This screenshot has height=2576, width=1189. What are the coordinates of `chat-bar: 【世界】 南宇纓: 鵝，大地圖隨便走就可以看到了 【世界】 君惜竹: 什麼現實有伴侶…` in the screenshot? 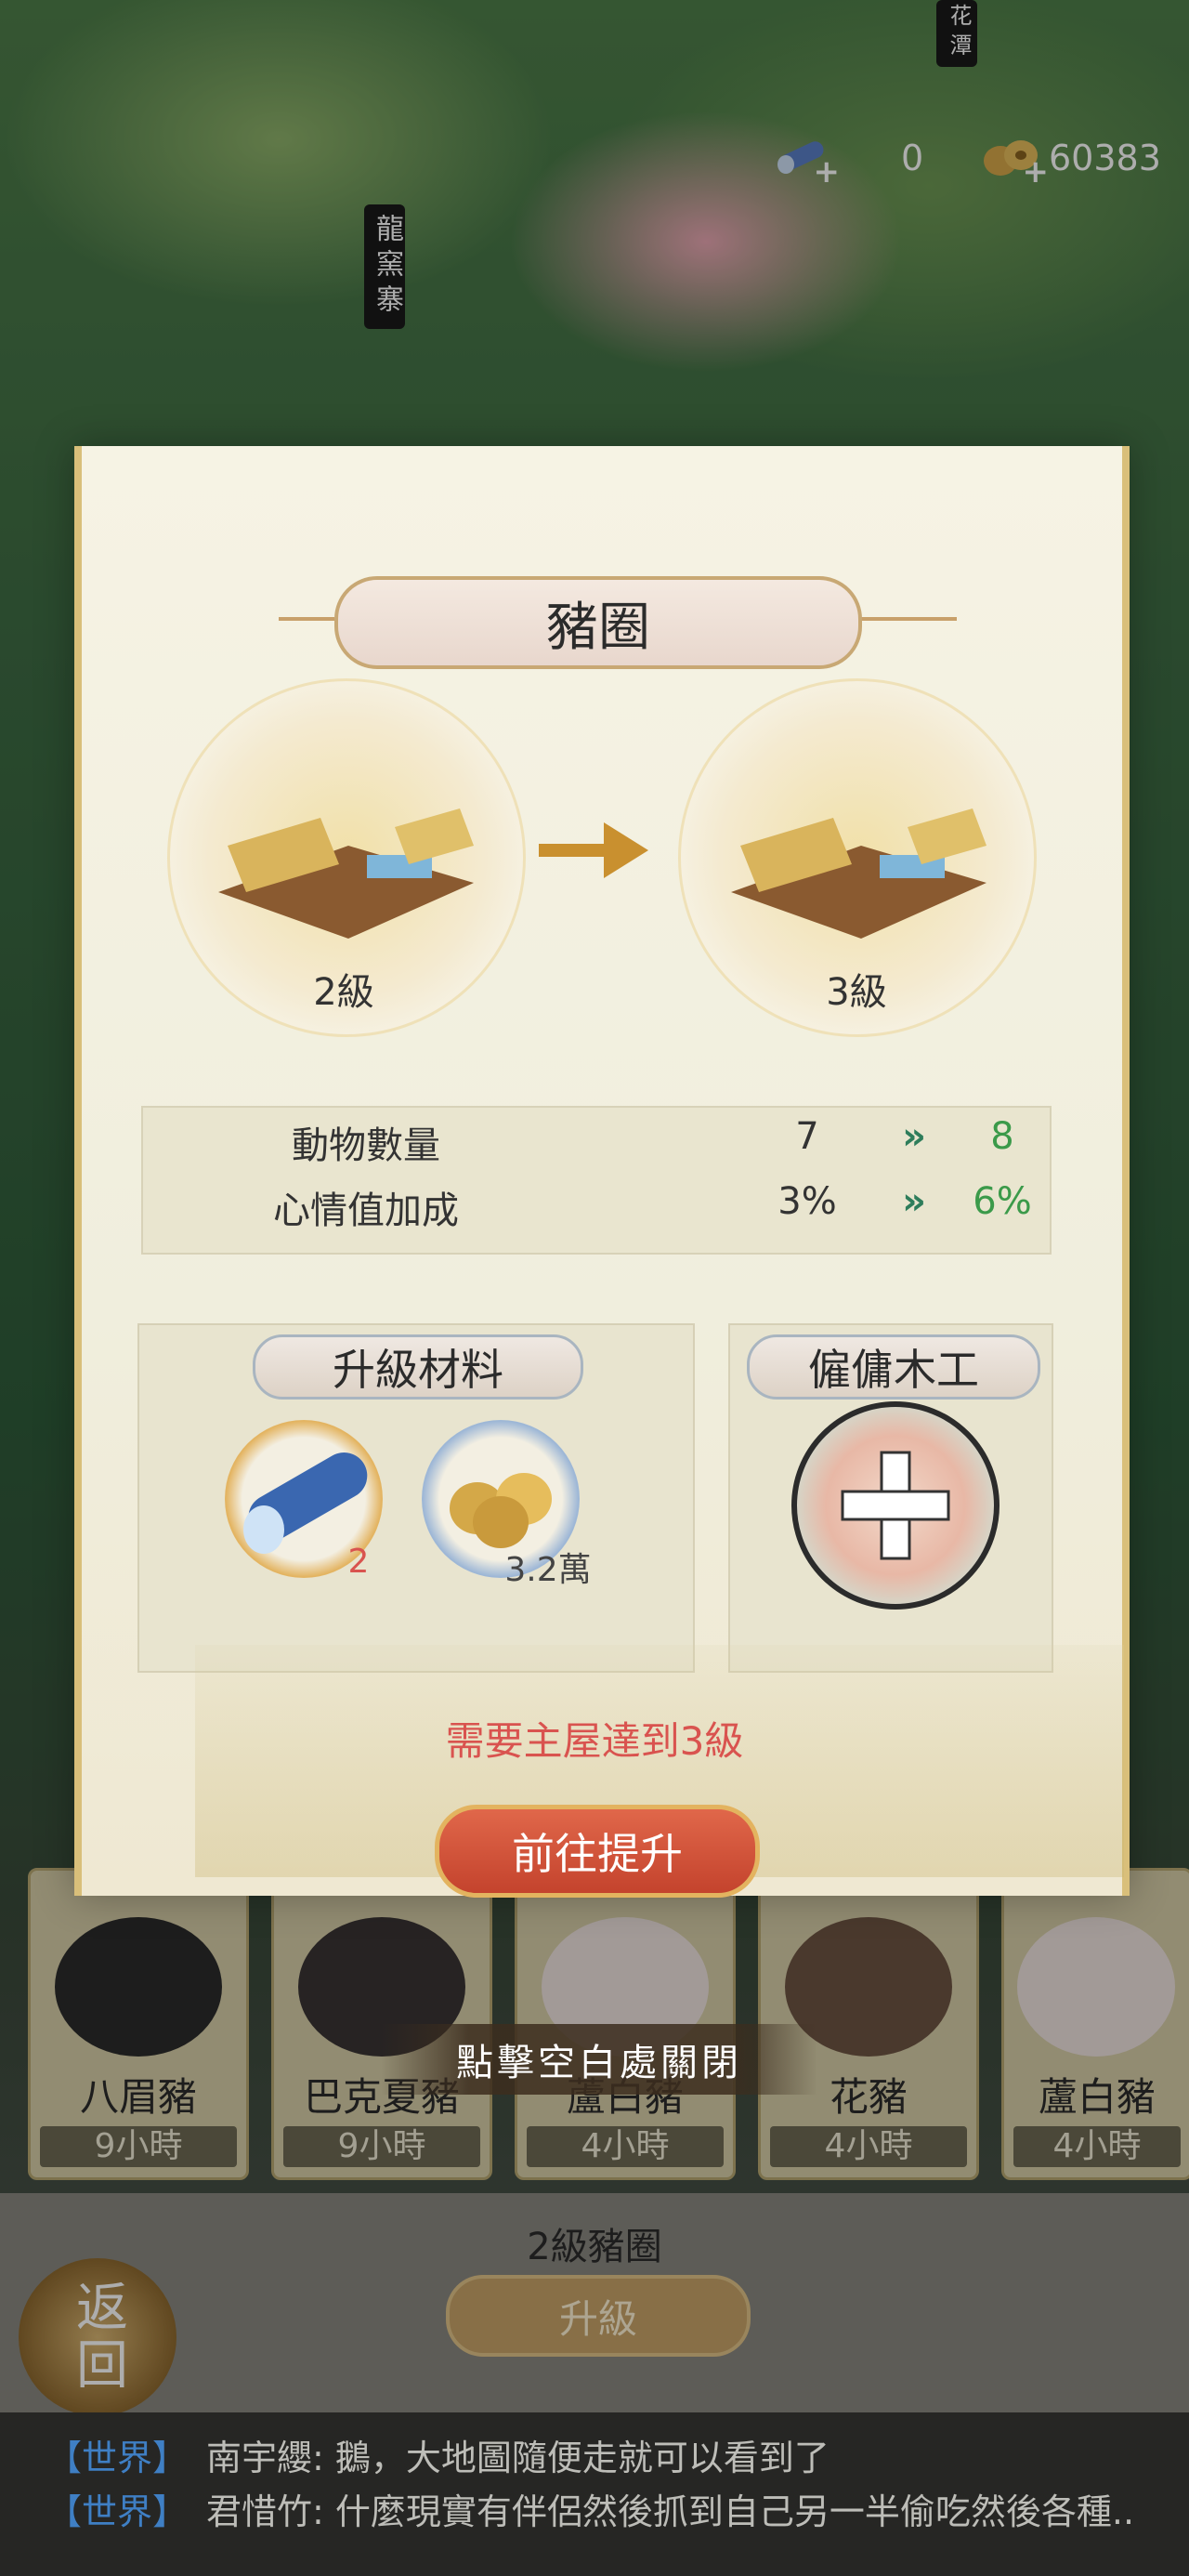 It's located at (594, 2494).